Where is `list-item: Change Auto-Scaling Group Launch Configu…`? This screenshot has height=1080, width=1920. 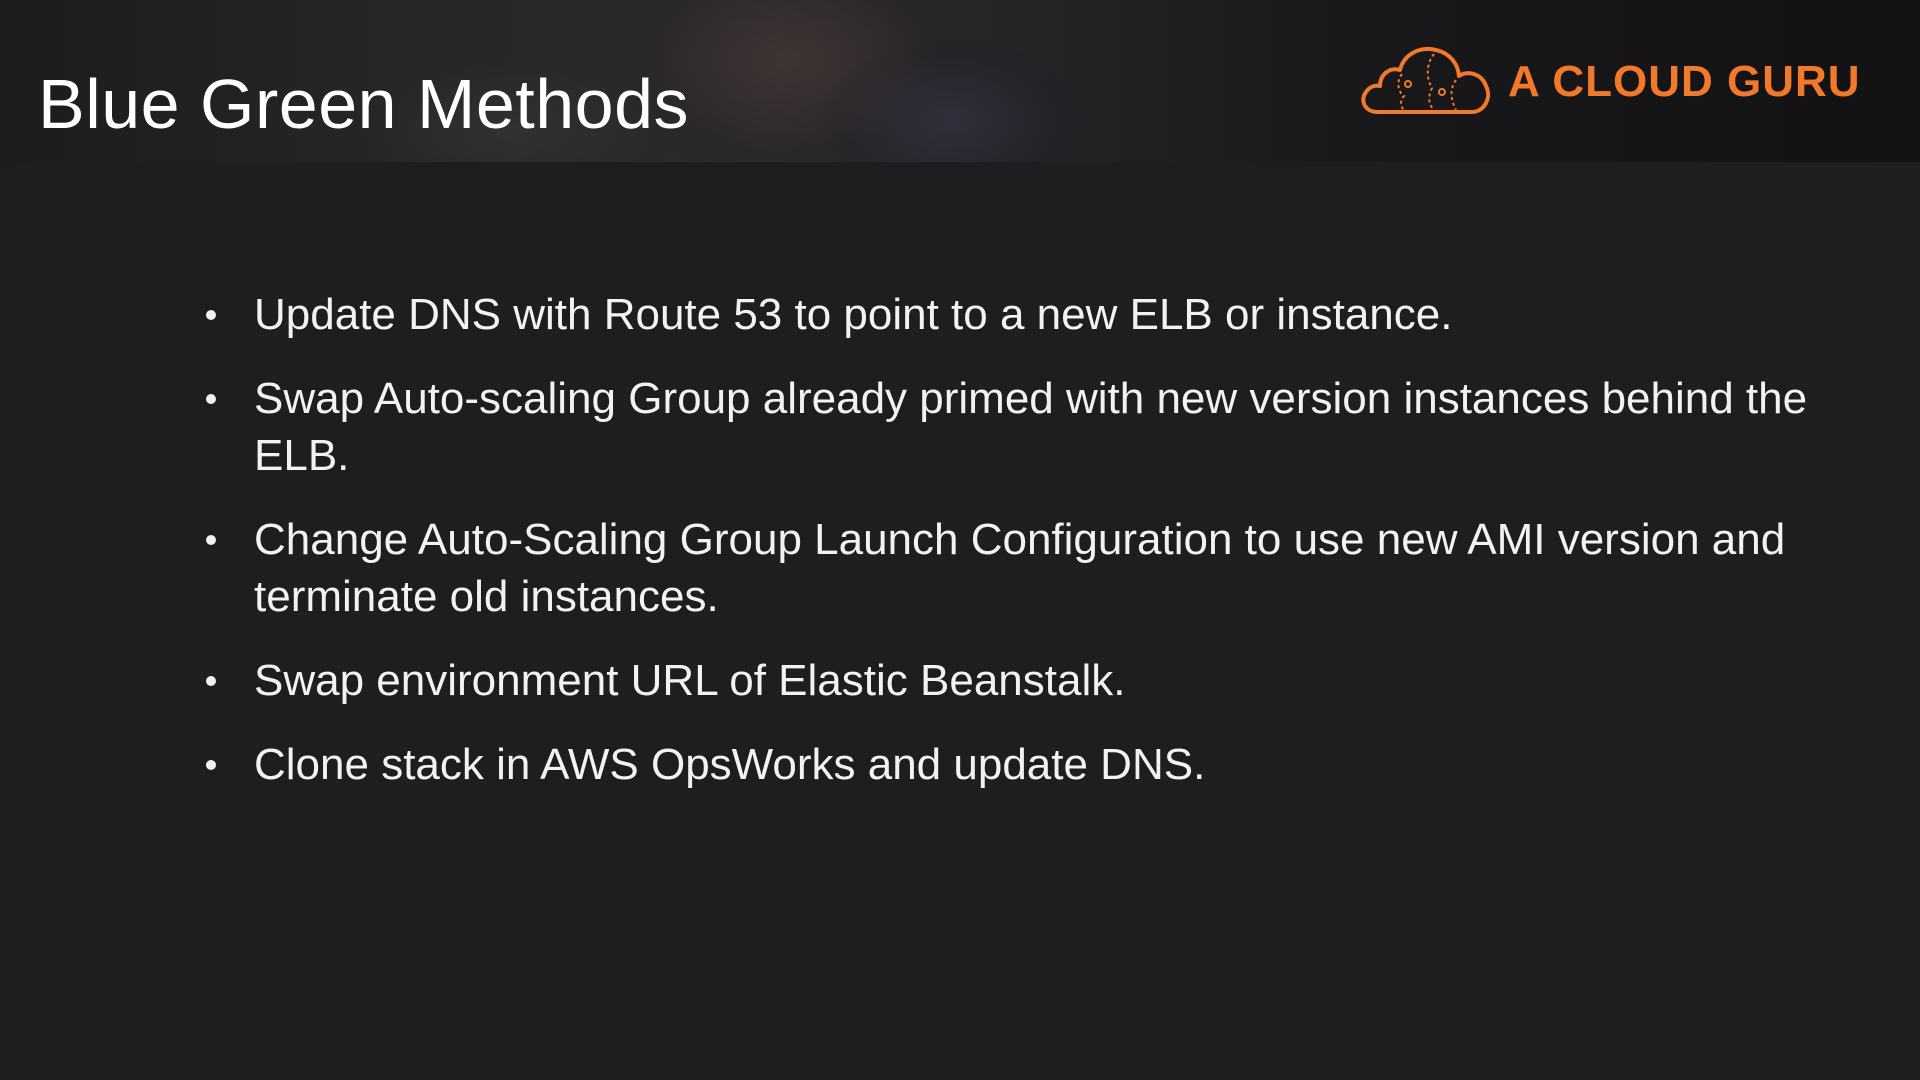
list-item: Change Auto-Scaling Group Launch Configu… is located at coordinates (1020, 568).